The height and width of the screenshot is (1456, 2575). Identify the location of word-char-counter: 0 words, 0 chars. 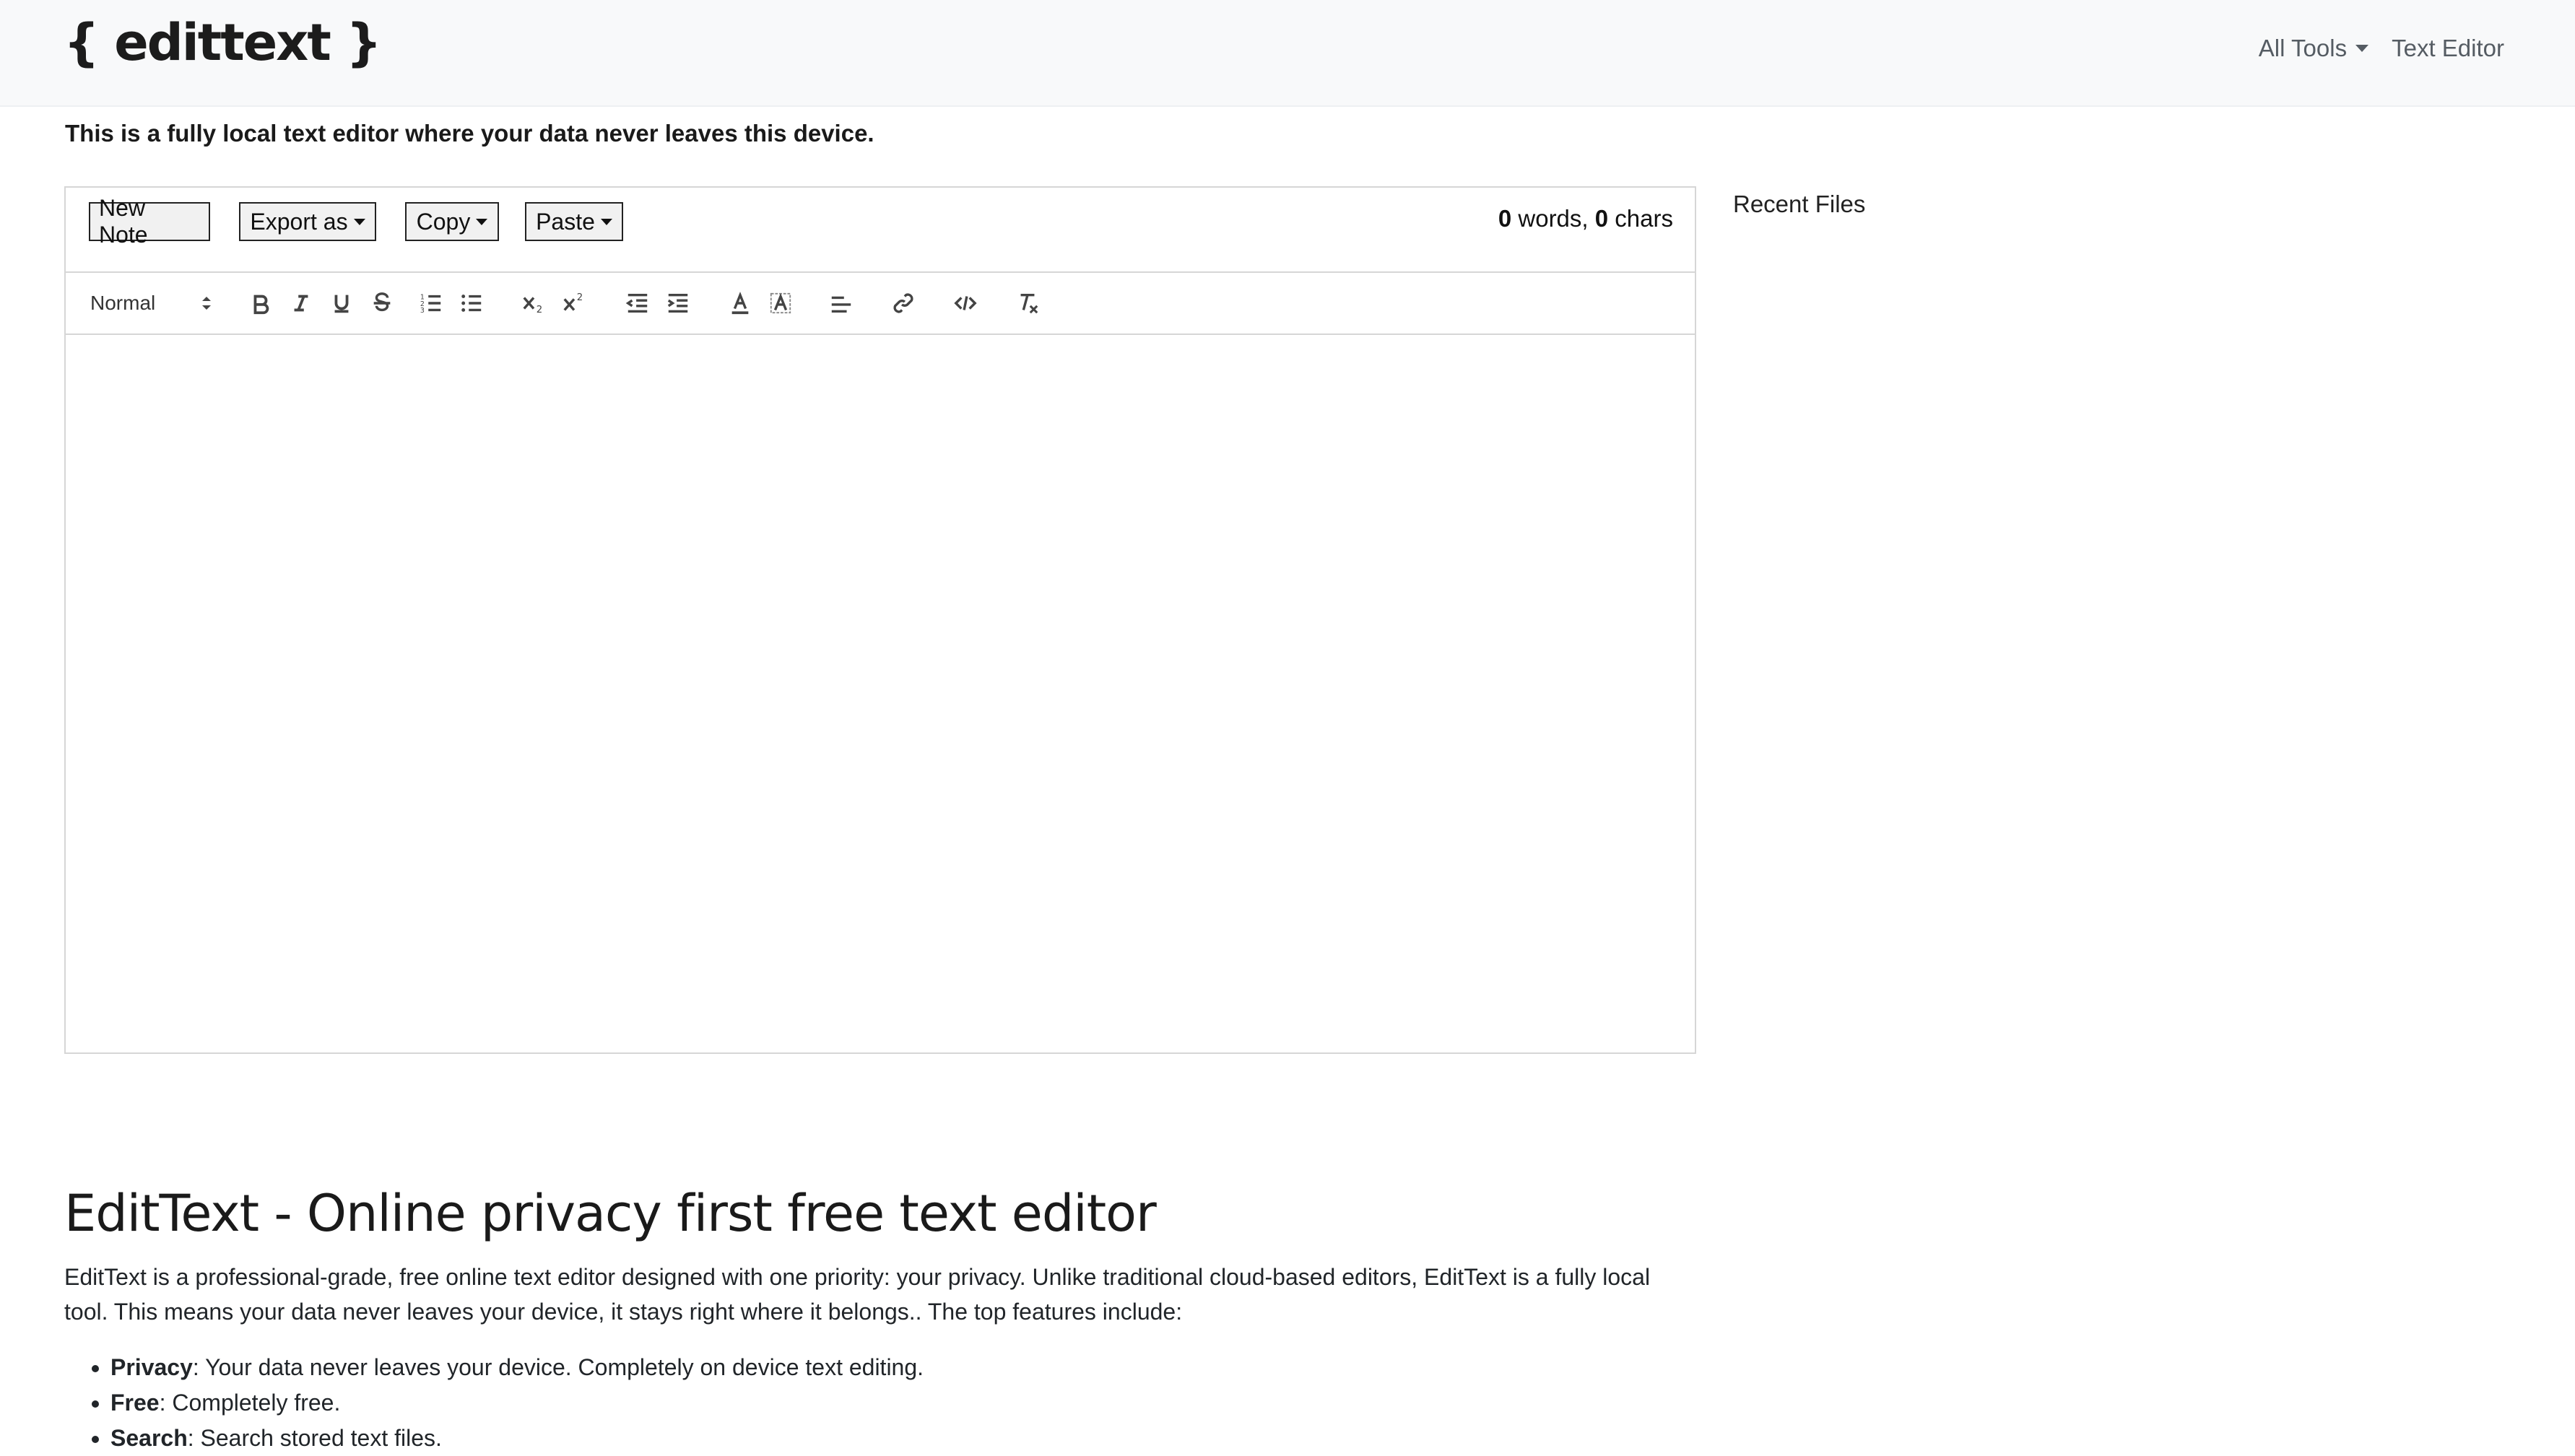
(1585, 218).